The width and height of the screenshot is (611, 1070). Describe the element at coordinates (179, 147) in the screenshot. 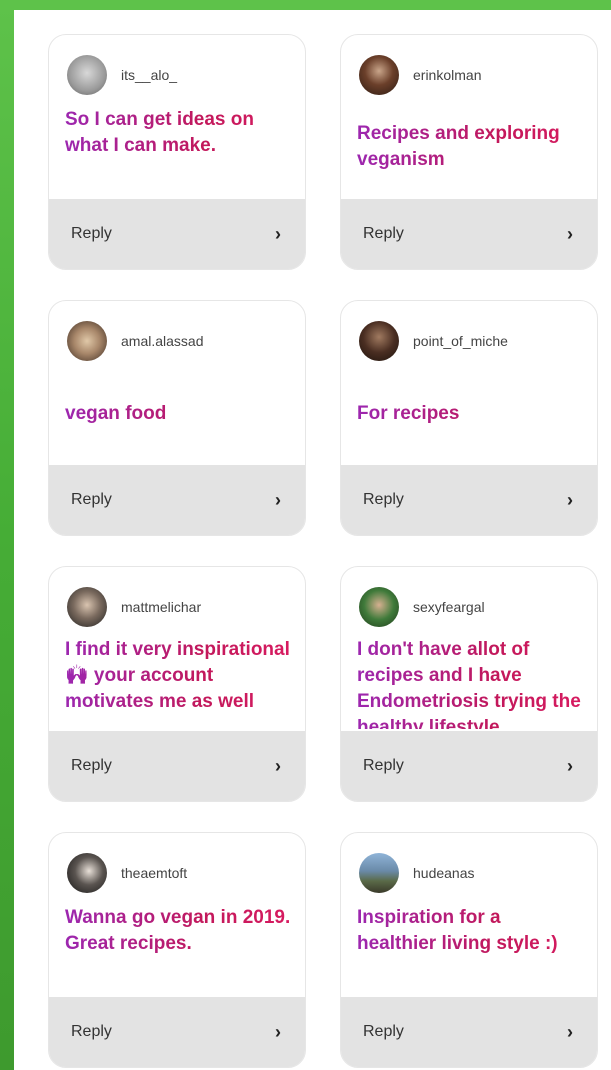

I see `response-text: So I can get ideas on what I can make.` at that location.